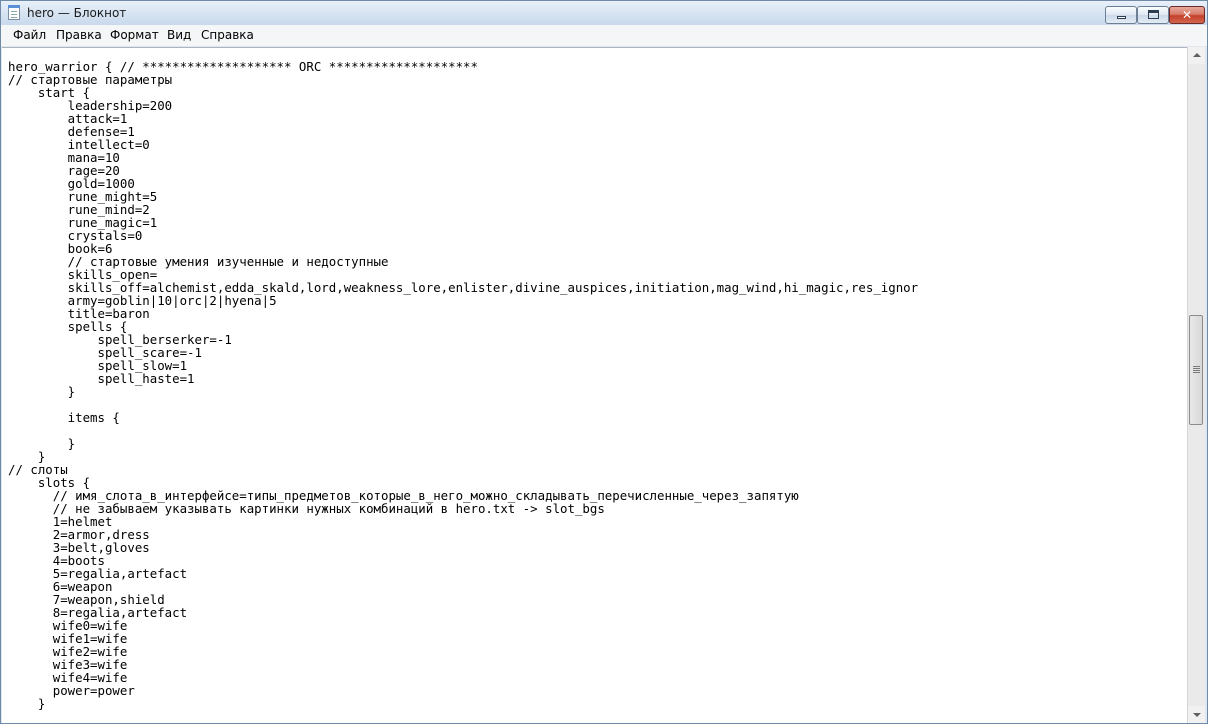 The width and height of the screenshot is (1208, 724). What do you see at coordinates (1121, 15) in the screenshot?
I see `minimize-button` at bounding box center [1121, 15].